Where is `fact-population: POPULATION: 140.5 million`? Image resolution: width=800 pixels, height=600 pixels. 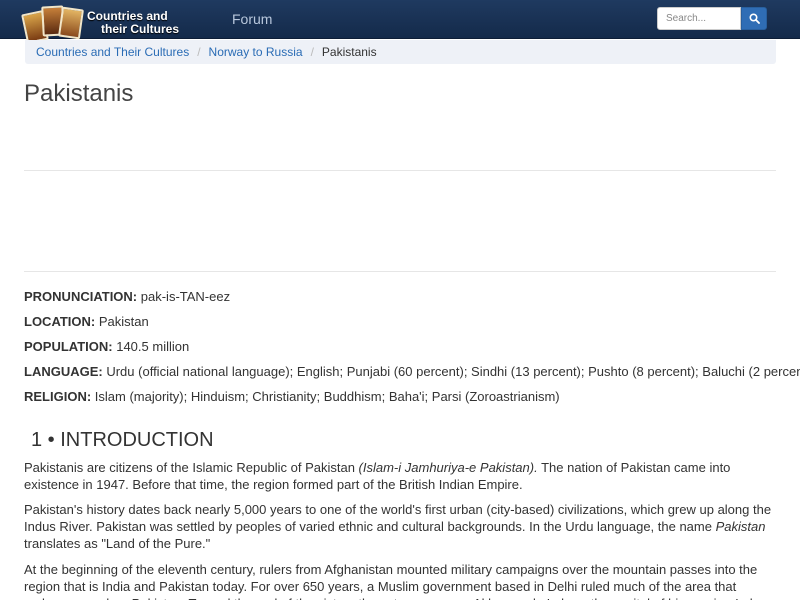
fact-population: POPULATION: 140.5 million is located at coordinates (106, 346).